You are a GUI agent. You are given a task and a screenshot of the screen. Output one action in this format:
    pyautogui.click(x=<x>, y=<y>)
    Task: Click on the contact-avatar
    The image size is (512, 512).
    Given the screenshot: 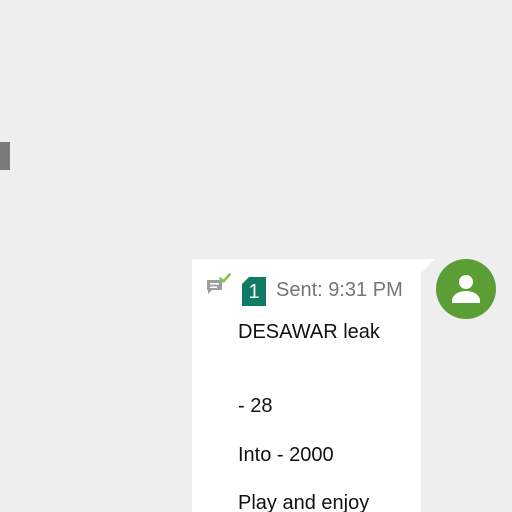 What is the action you would take?
    pyautogui.click(x=466, y=289)
    